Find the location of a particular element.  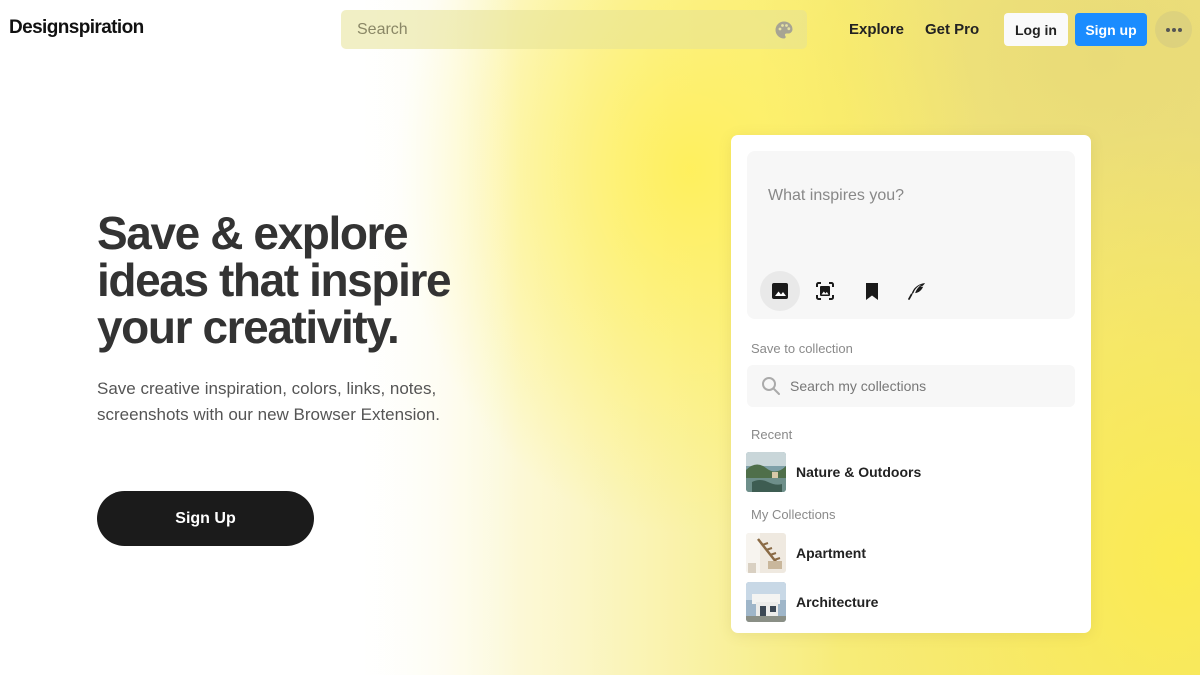

tool-screenshot is located at coordinates (825, 291).